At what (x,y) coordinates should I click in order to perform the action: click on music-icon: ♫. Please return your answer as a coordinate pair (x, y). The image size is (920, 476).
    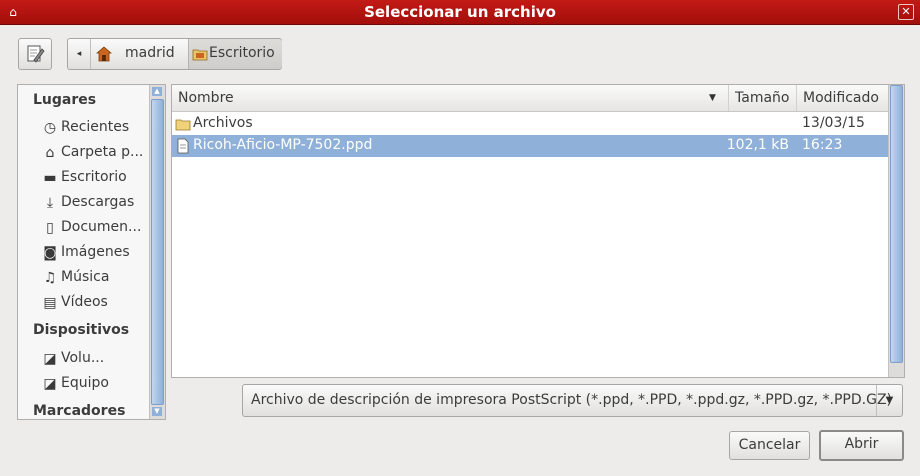
    Looking at the image, I should click on (50, 278).